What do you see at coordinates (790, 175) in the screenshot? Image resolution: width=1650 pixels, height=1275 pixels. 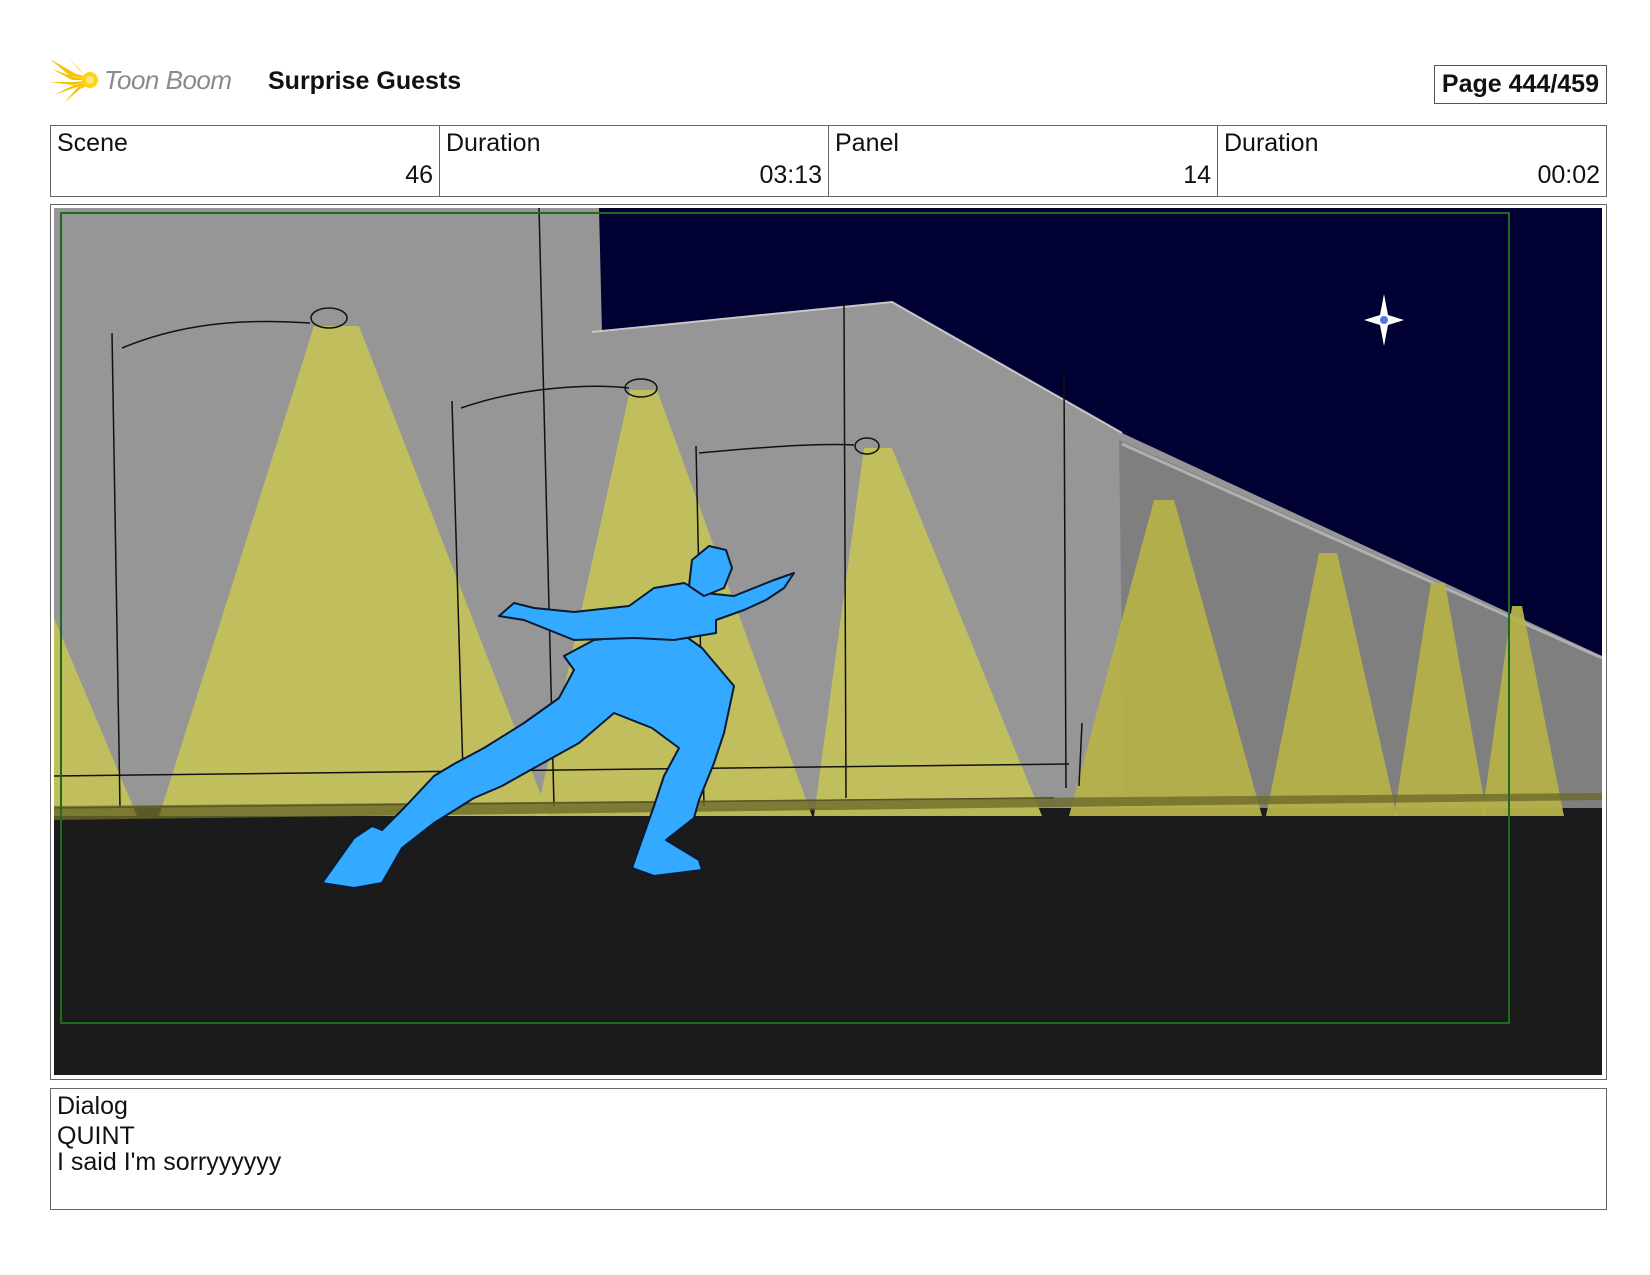 I see `scene-duration-value: 03:13` at bounding box center [790, 175].